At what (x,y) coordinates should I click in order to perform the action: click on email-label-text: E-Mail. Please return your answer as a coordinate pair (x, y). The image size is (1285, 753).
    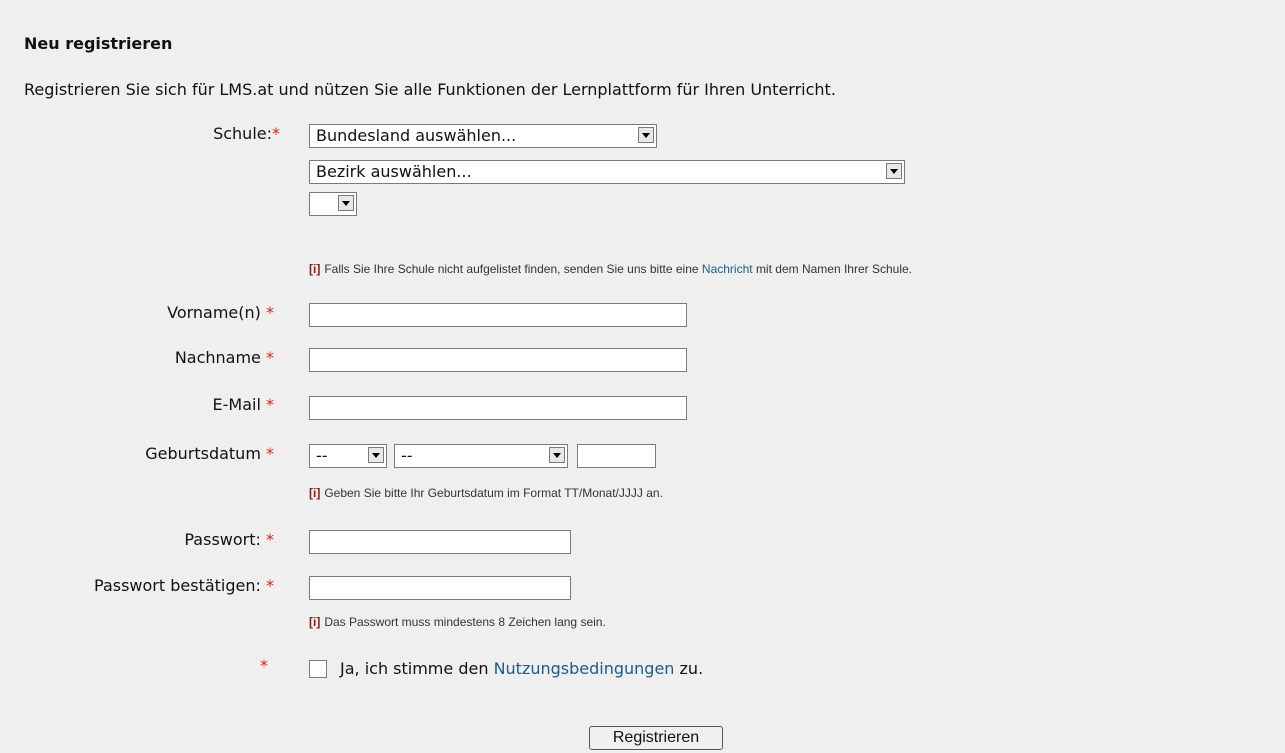
    Looking at the image, I should click on (236, 404).